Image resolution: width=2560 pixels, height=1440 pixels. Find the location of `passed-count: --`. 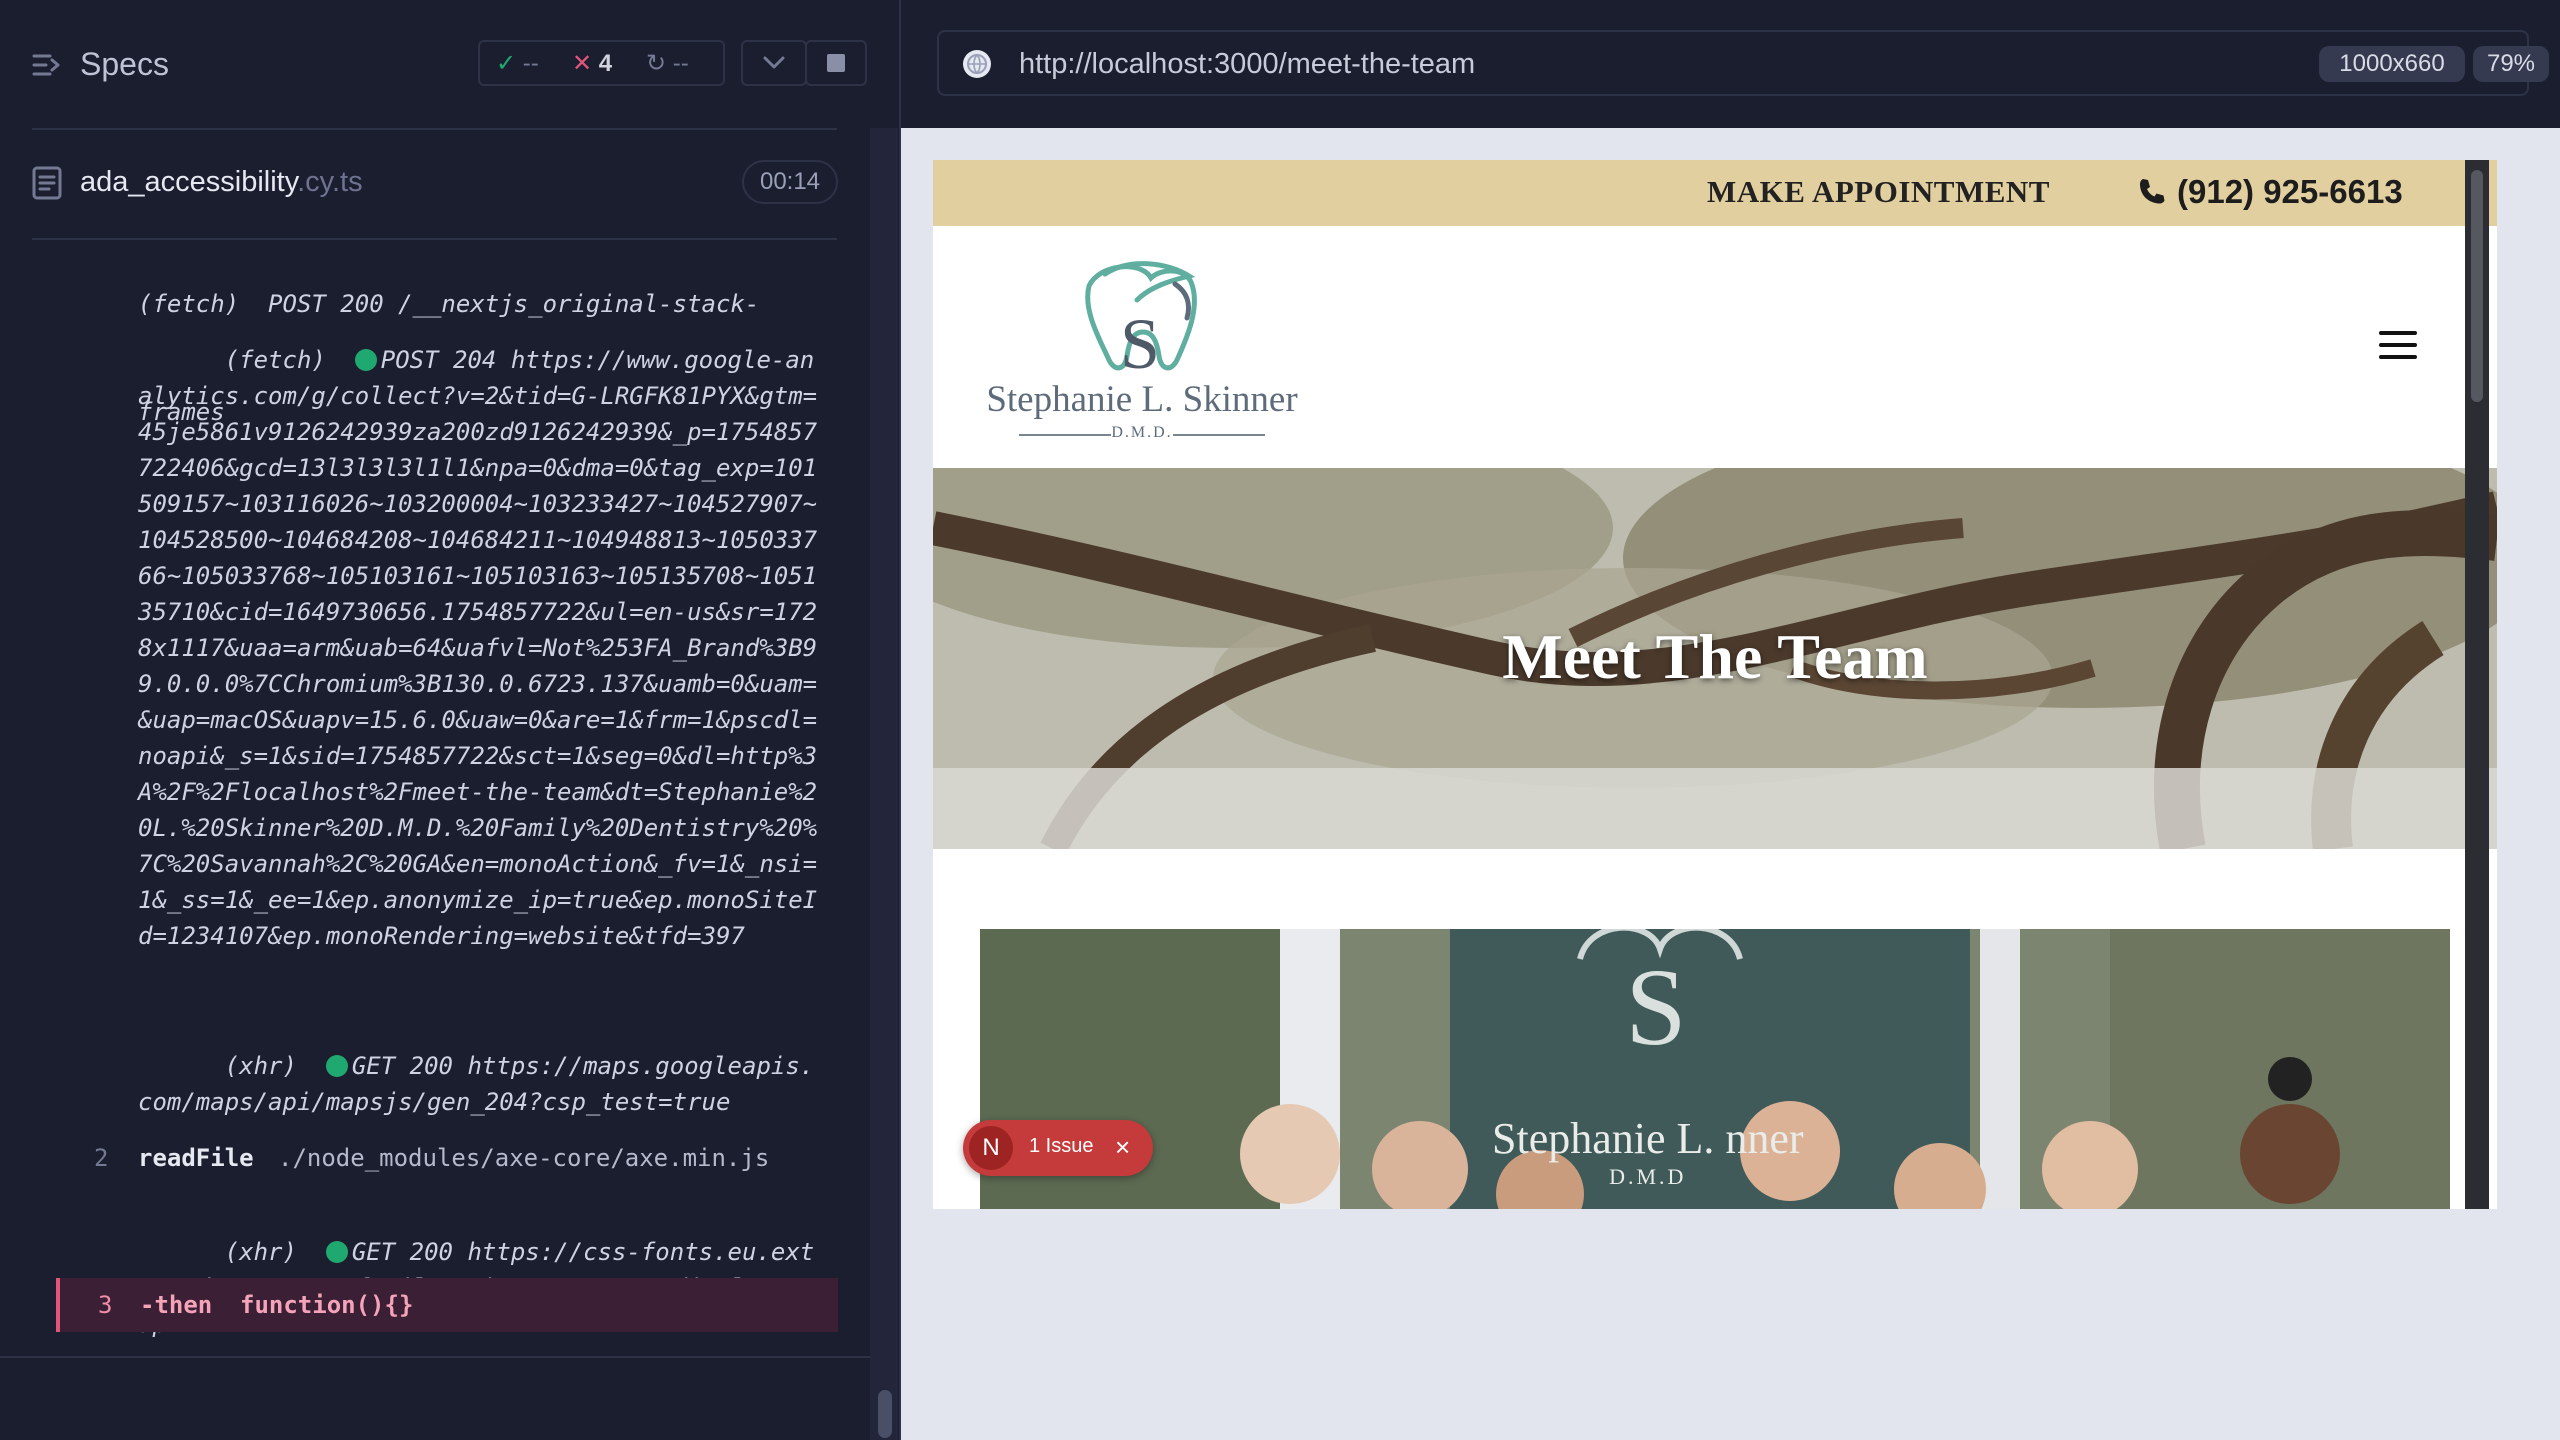

passed-count: -- is located at coordinates (530, 63).